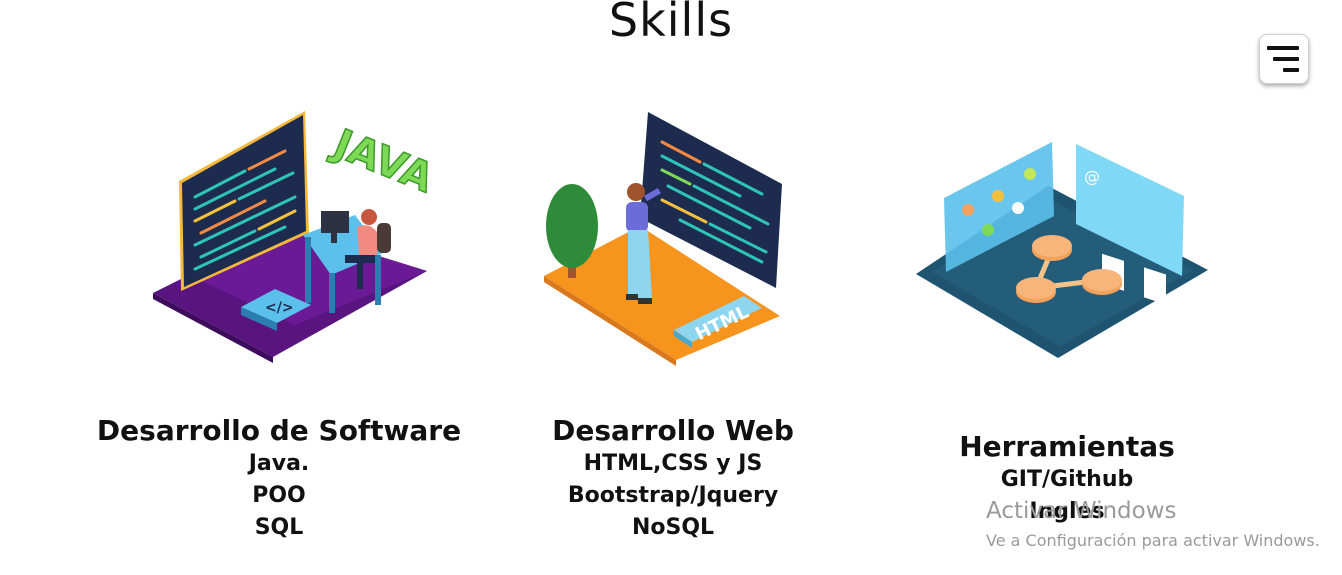 This screenshot has width=1342, height=575. I want to click on skill-item: Bootstrap/Jquery, so click(673, 495).